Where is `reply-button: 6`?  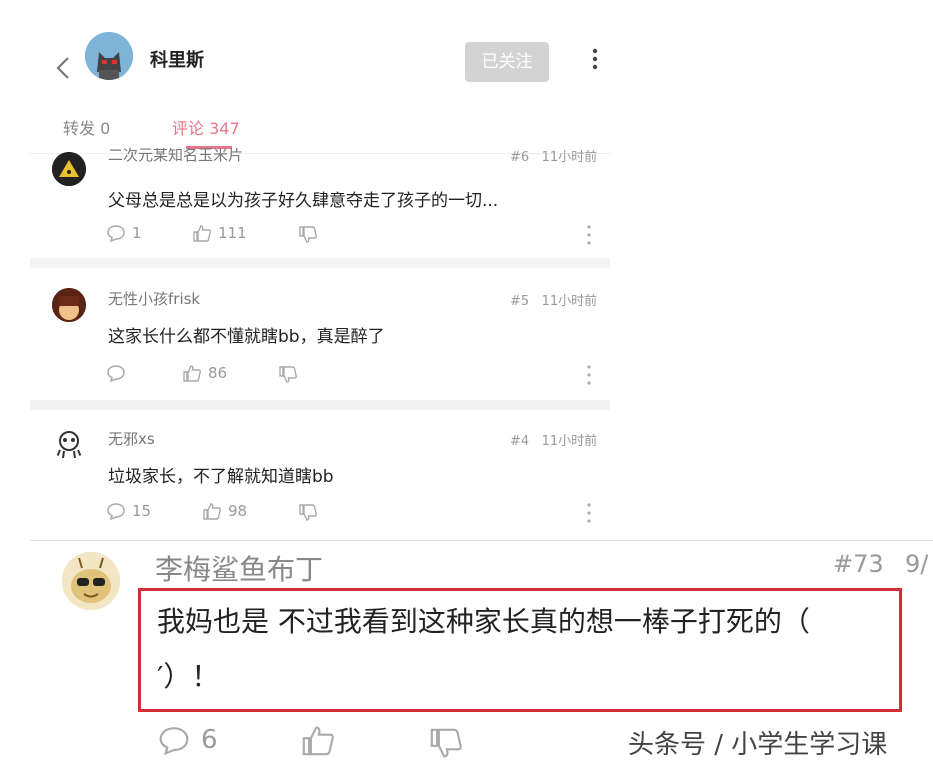 reply-button: 6 is located at coordinates (187, 740).